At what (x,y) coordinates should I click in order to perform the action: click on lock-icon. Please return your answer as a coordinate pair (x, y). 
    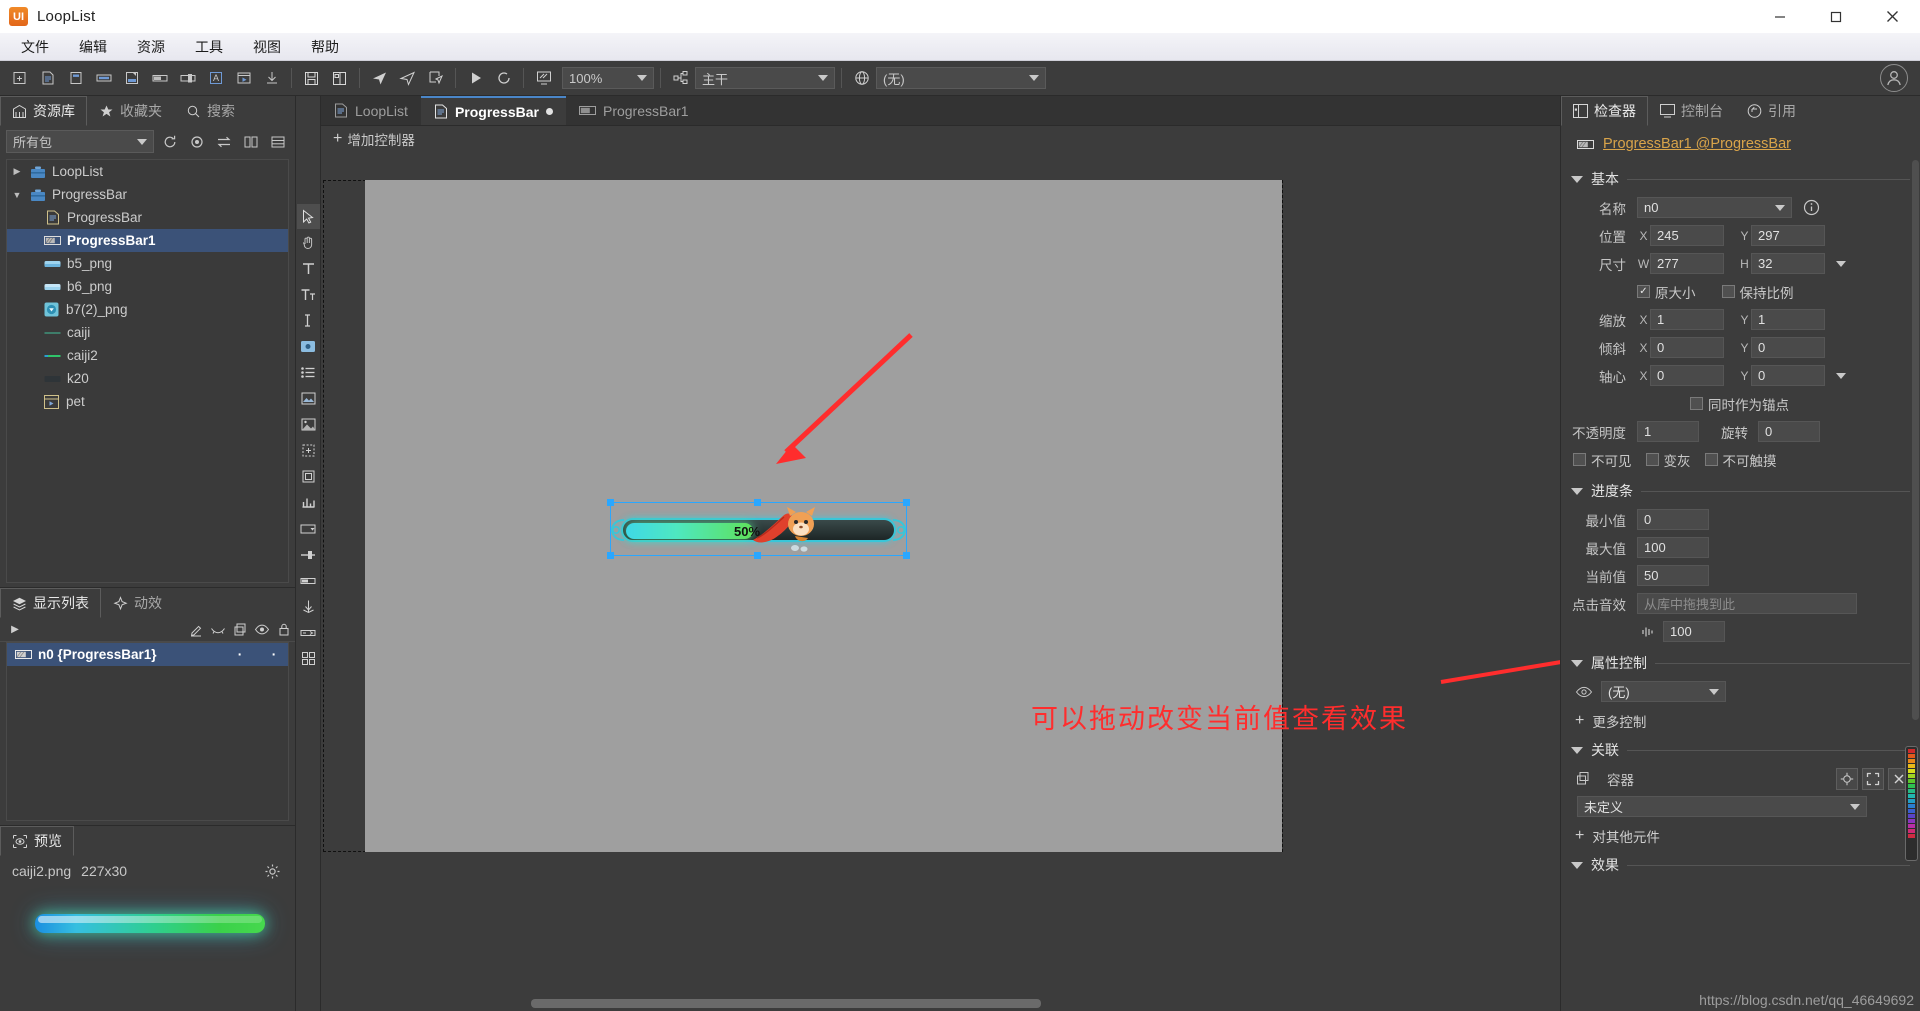
    Looking at the image, I should click on (284, 630).